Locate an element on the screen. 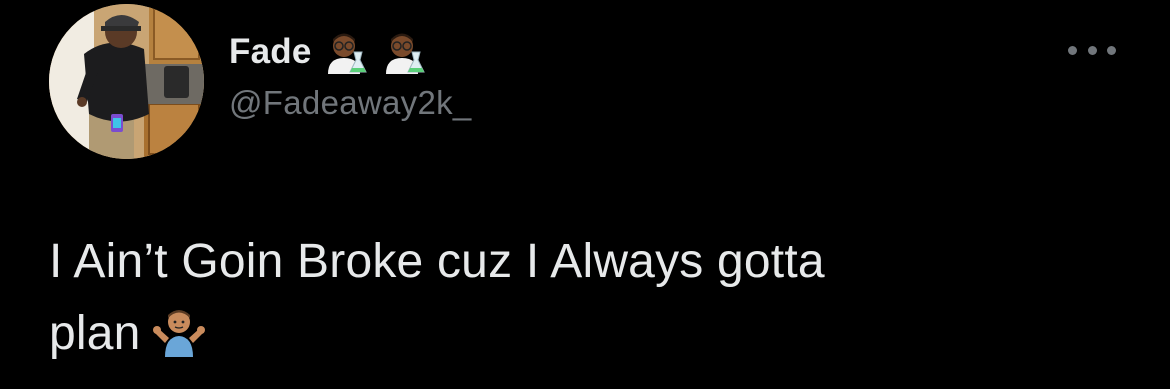  person-shrugging-emoji is located at coordinates (178, 333).